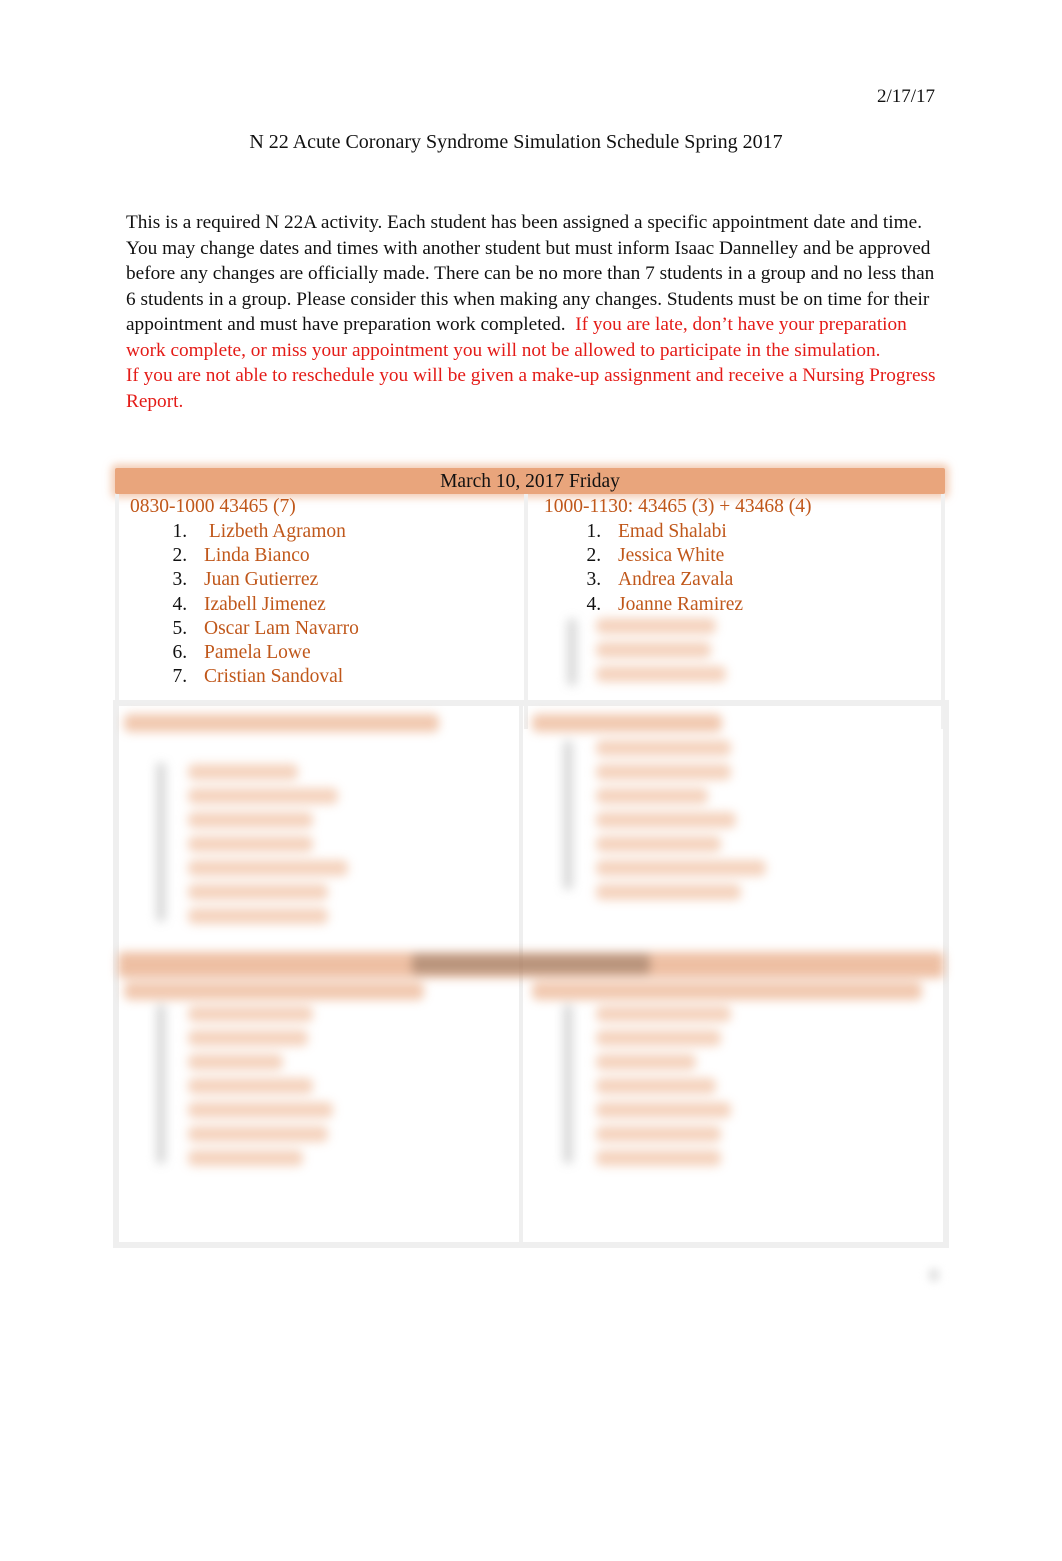  What do you see at coordinates (767, 605) in the screenshot?
I see `list-item: Joanne Ramirez` at bounding box center [767, 605].